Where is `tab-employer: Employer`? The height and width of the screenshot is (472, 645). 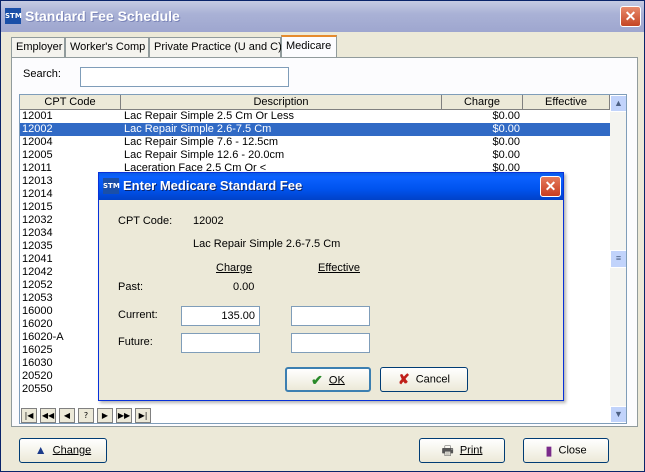 tab-employer: Employer is located at coordinates (38, 47).